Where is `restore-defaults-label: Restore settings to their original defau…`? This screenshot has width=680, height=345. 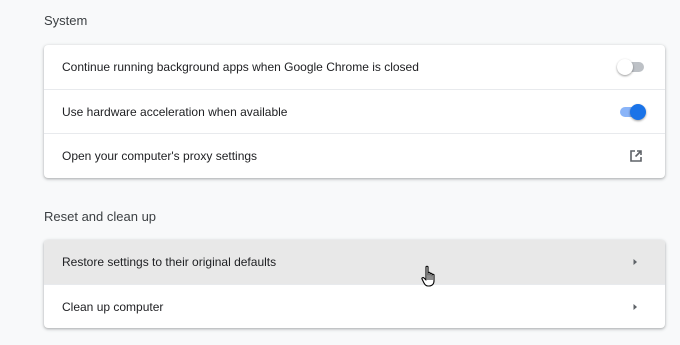
restore-defaults-label: Restore settings to their original defau… is located at coordinates (169, 262).